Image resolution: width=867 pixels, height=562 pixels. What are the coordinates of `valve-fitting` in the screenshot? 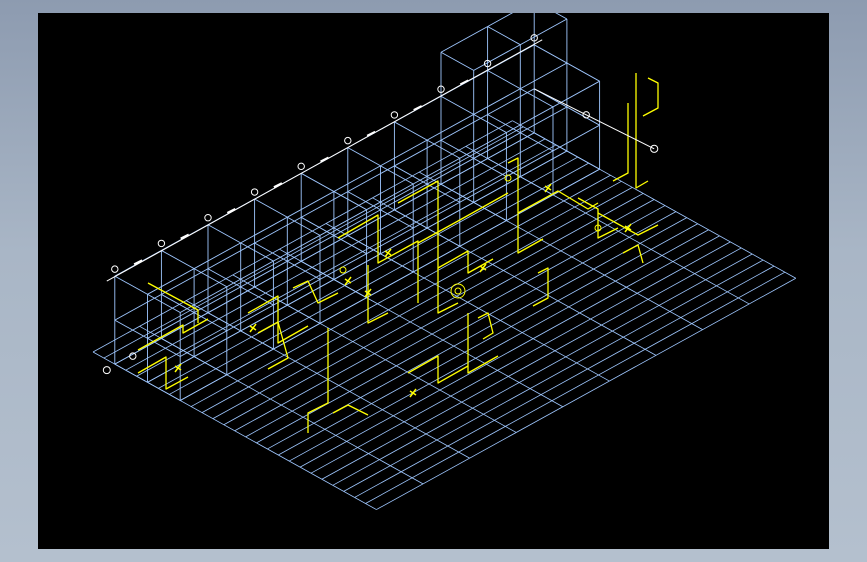 It's located at (458, 291).